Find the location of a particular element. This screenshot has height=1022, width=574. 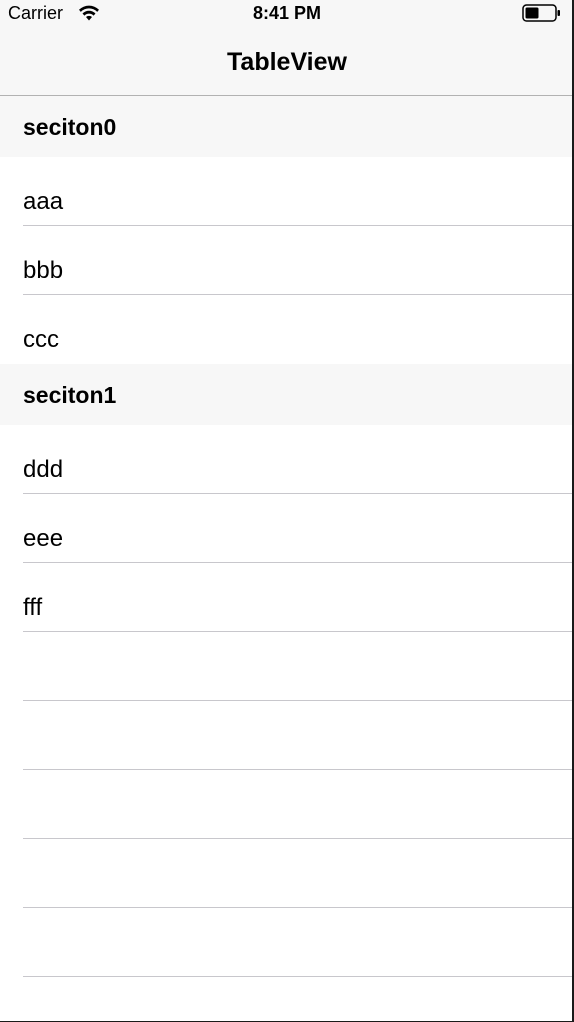

section-header-0: seciton0 is located at coordinates (287, 126).